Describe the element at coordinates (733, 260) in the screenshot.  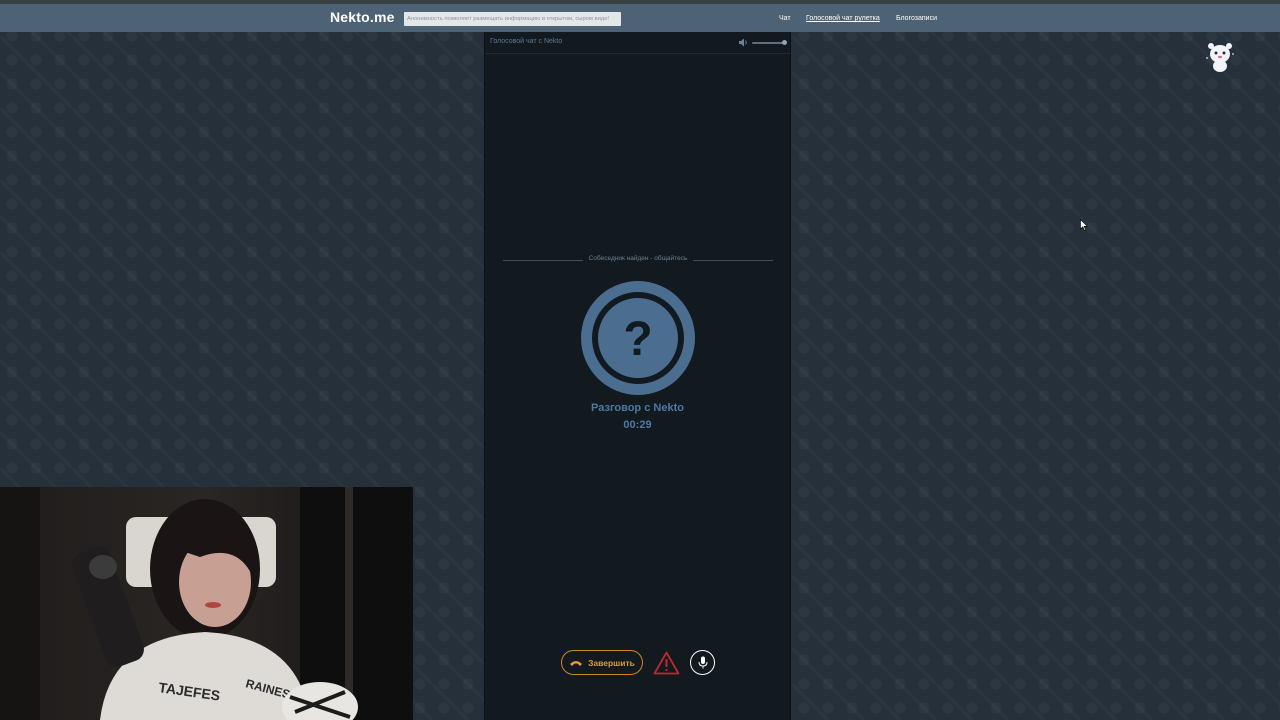
I see `divider` at that location.